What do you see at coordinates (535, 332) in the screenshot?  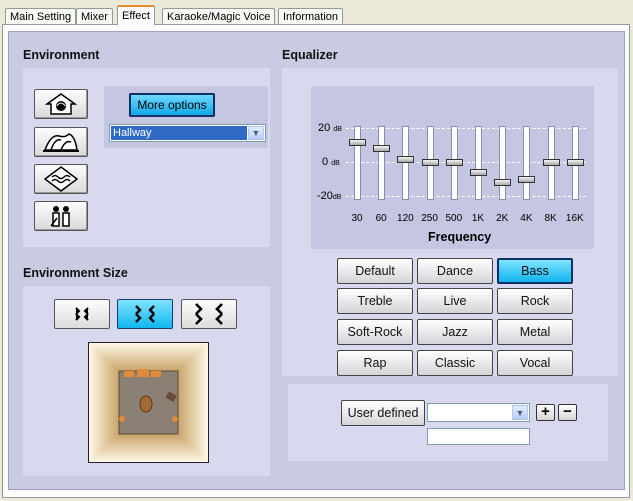 I see `preset-metal-button: Metal` at bounding box center [535, 332].